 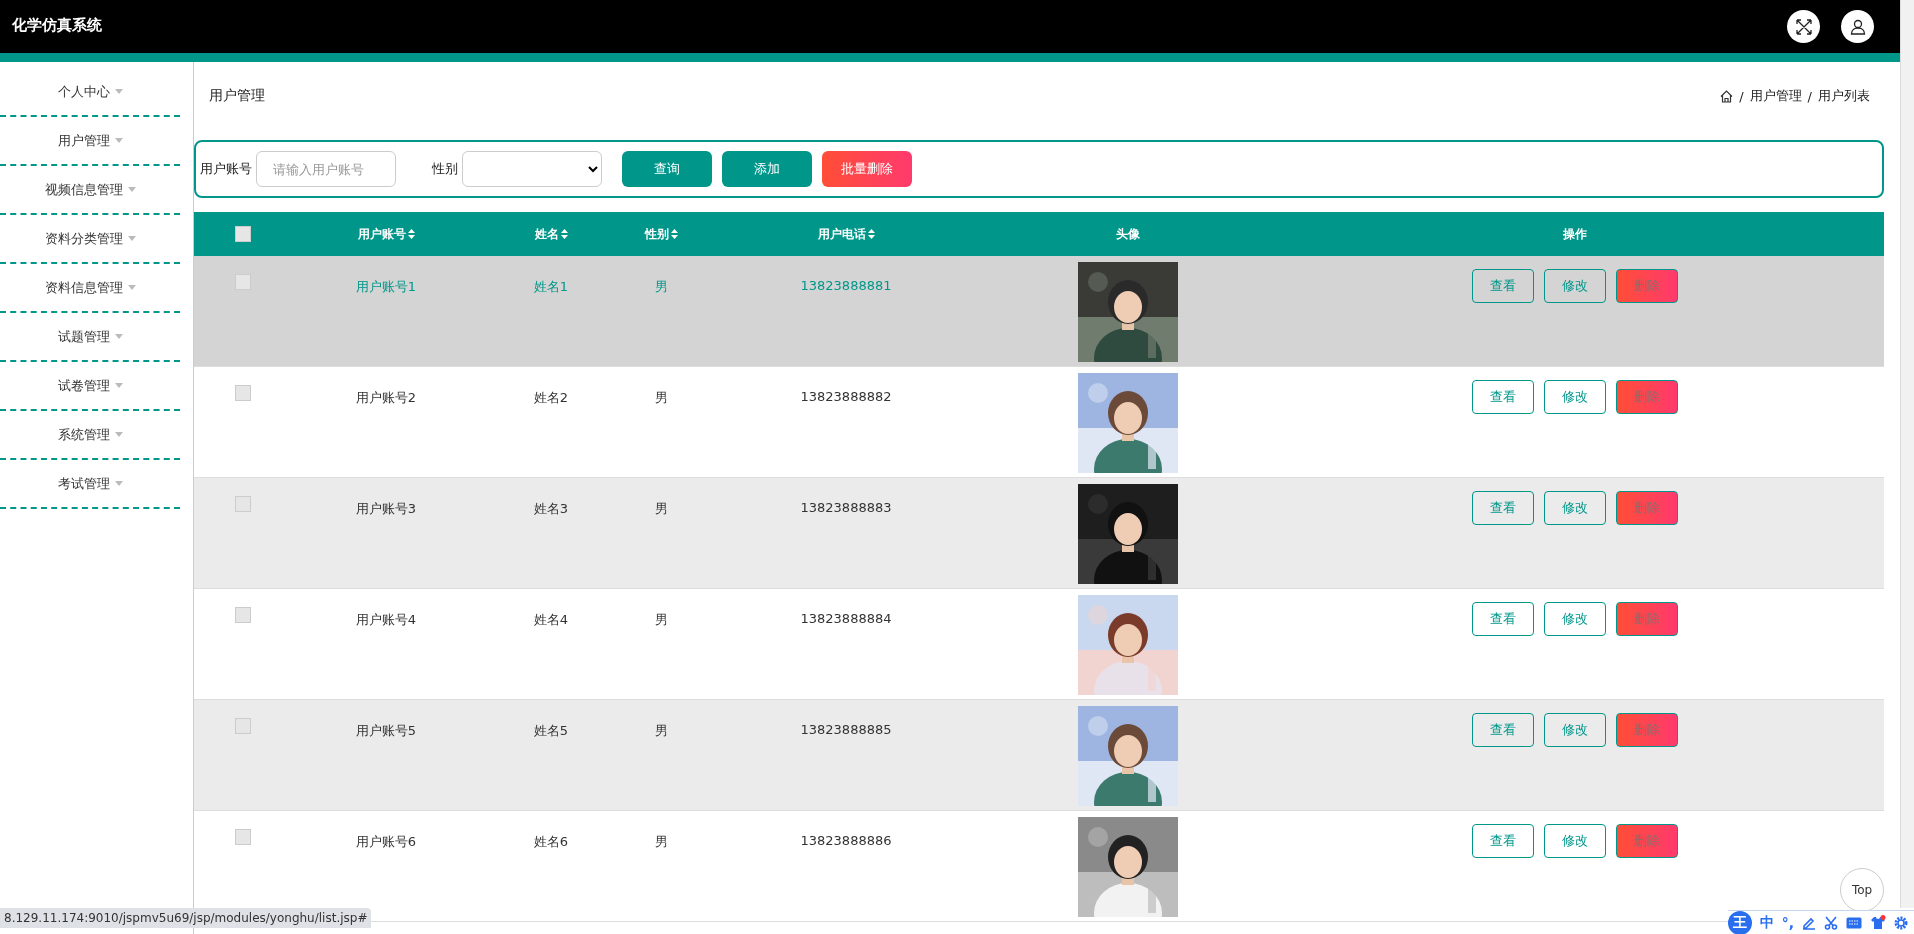 I want to click on table-cell: 姓名6, so click(x=551, y=842).